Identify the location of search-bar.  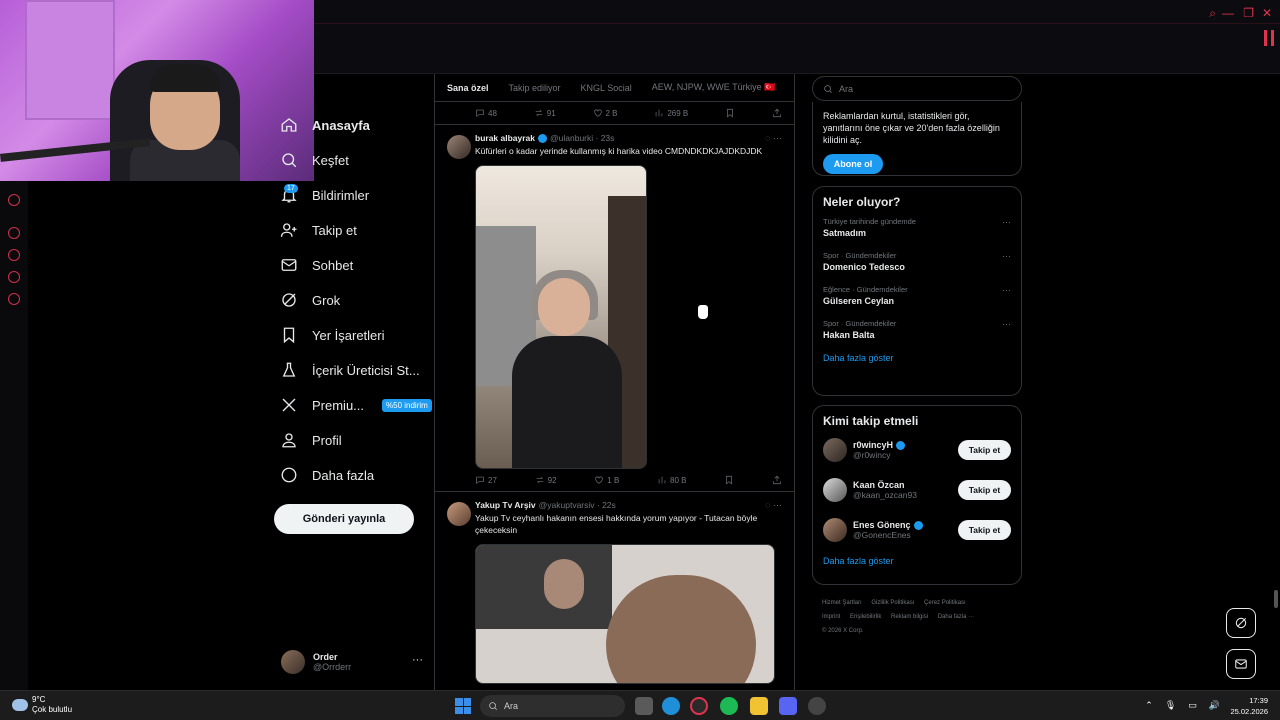
(917, 88).